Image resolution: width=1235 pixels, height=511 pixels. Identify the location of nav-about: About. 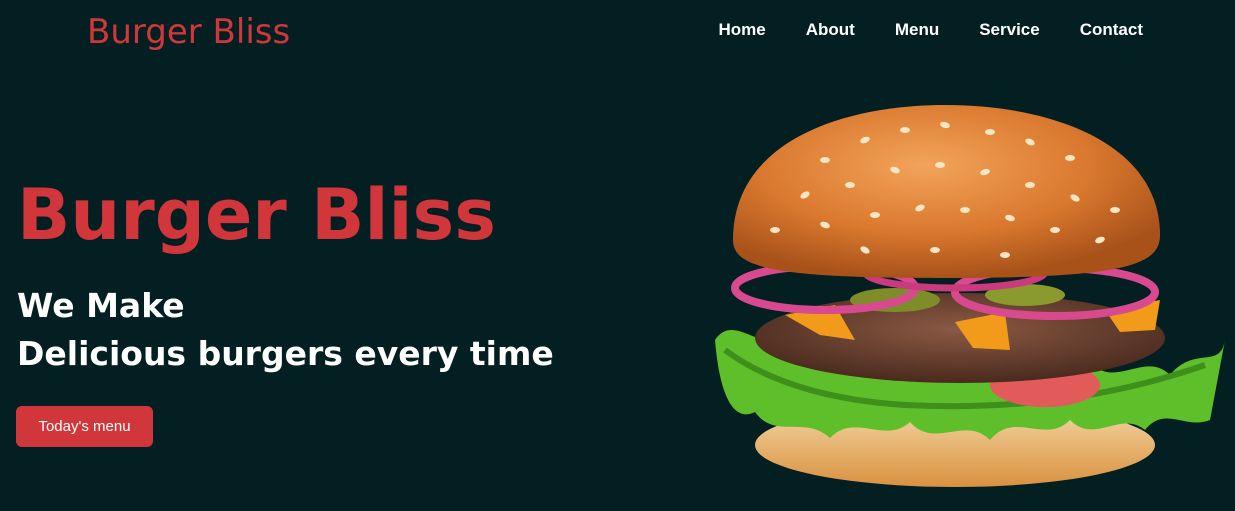
(830, 30).